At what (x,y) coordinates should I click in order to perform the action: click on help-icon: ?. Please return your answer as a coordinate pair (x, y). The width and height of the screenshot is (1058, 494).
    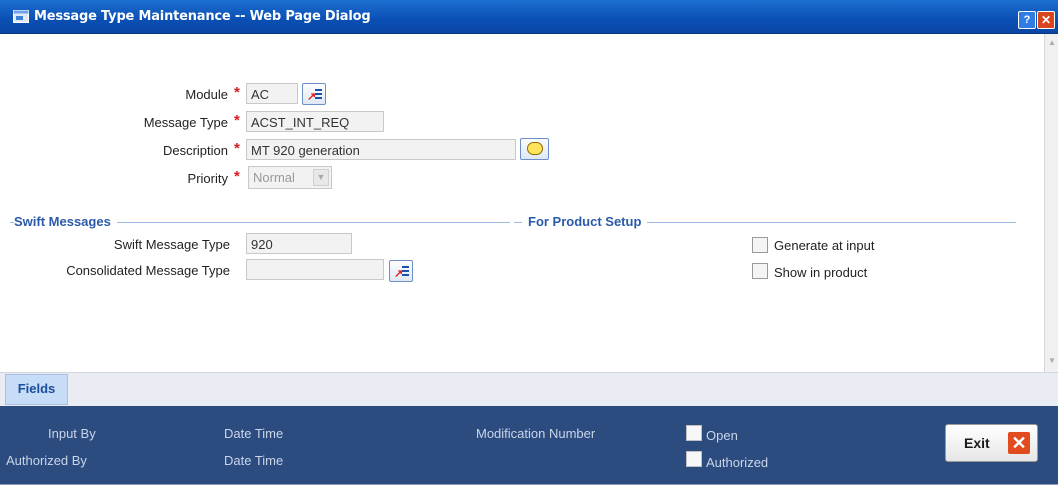
    Looking at the image, I should click on (1027, 20).